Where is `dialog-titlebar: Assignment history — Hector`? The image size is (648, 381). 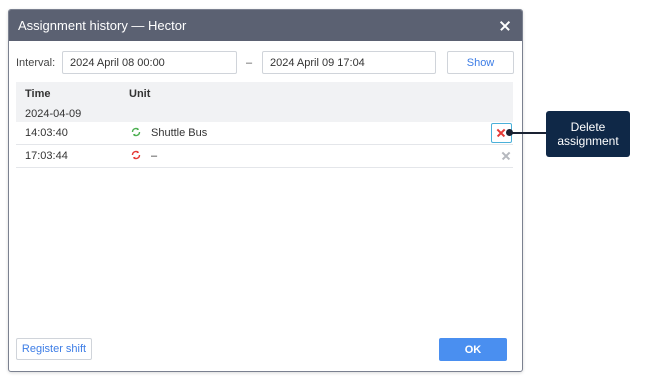
dialog-titlebar: Assignment history — Hector is located at coordinates (265, 25).